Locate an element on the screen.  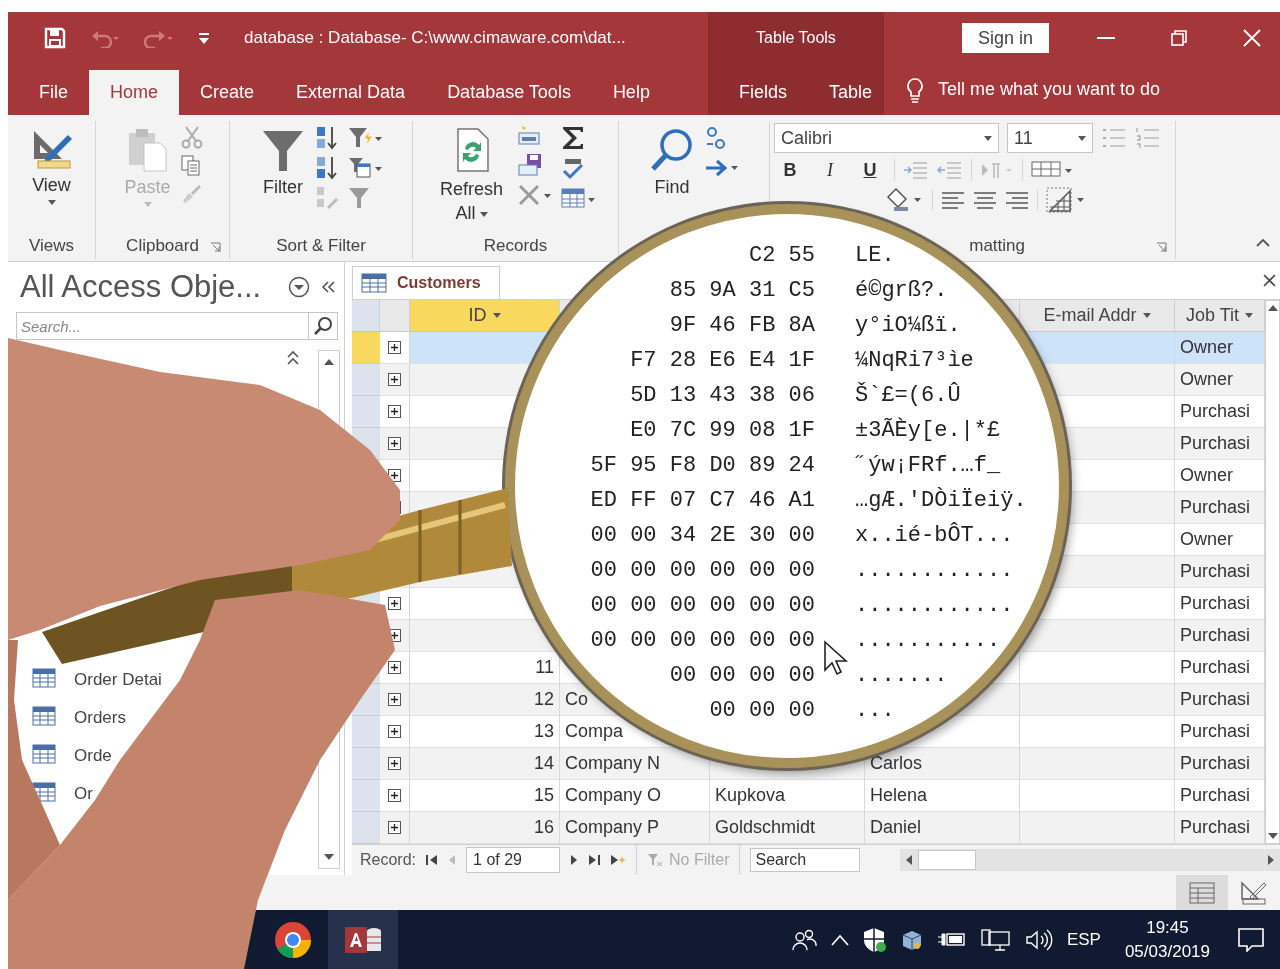
minimize-icon is located at coordinates (1106, 38).